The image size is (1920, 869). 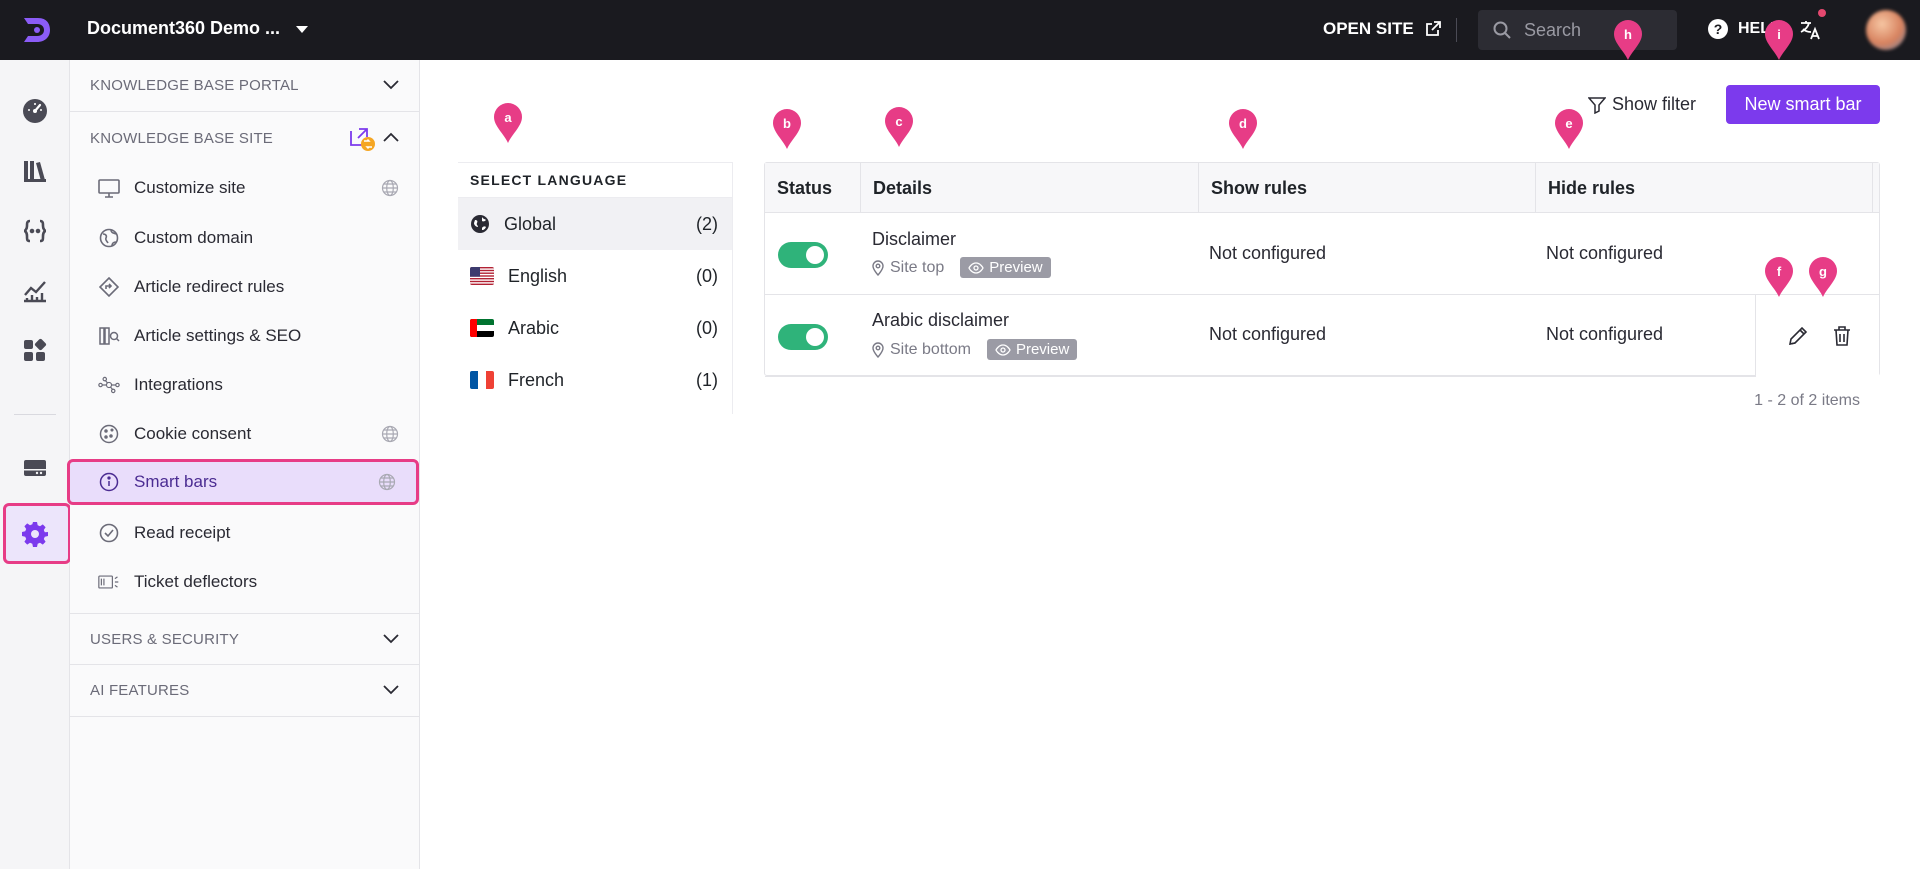 What do you see at coordinates (534, 327) in the screenshot?
I see `language-name: Arabic` at bounding box center [534, 327].